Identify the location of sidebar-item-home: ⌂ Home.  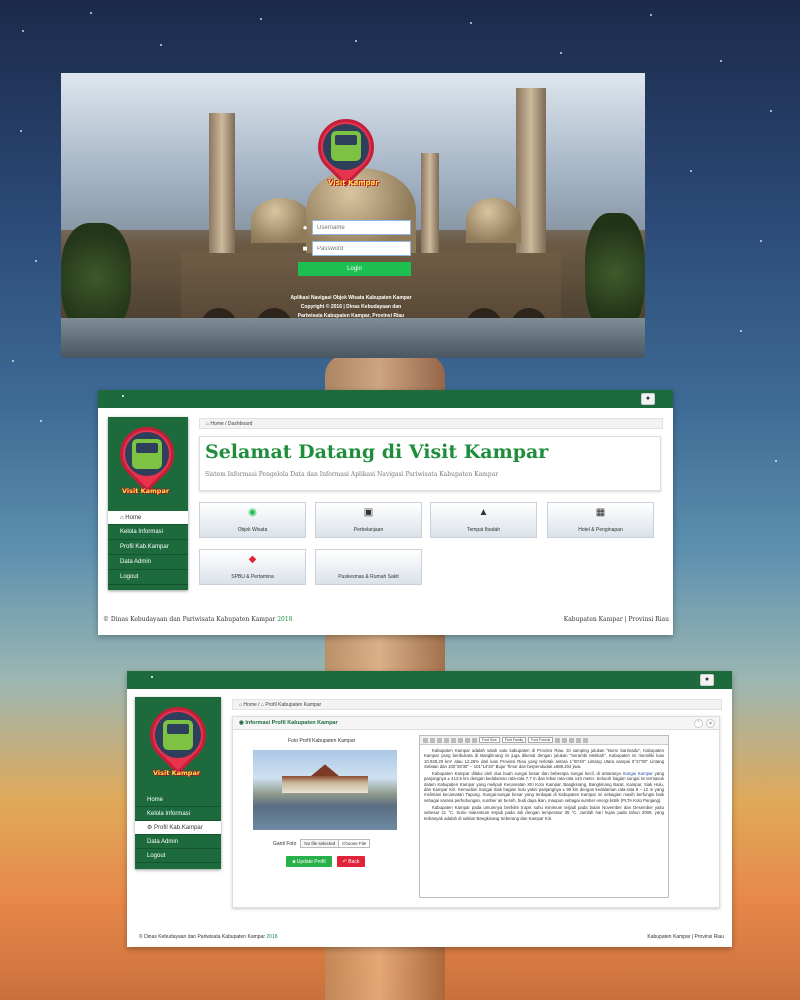
(148, 518).